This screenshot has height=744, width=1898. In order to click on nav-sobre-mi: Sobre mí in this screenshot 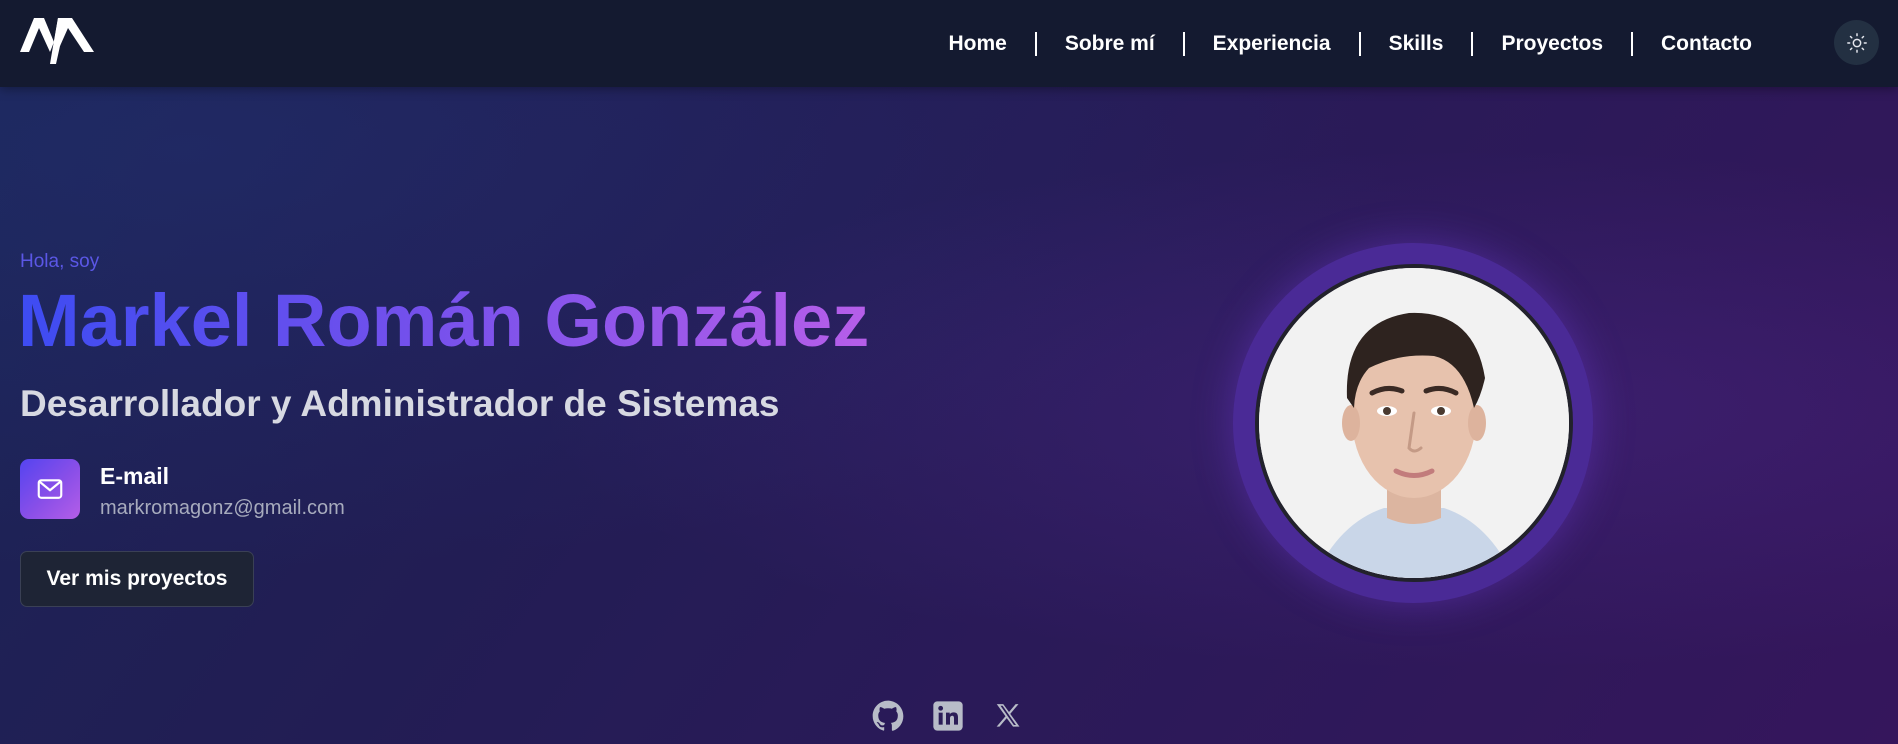, I will do `click(1110, 44)`.